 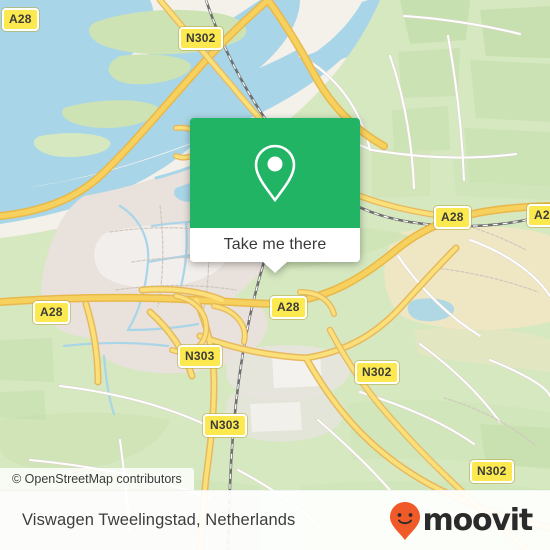 I want to click on map-attribution: © OpenStreetMap contributors, so click(x=97, y=479).